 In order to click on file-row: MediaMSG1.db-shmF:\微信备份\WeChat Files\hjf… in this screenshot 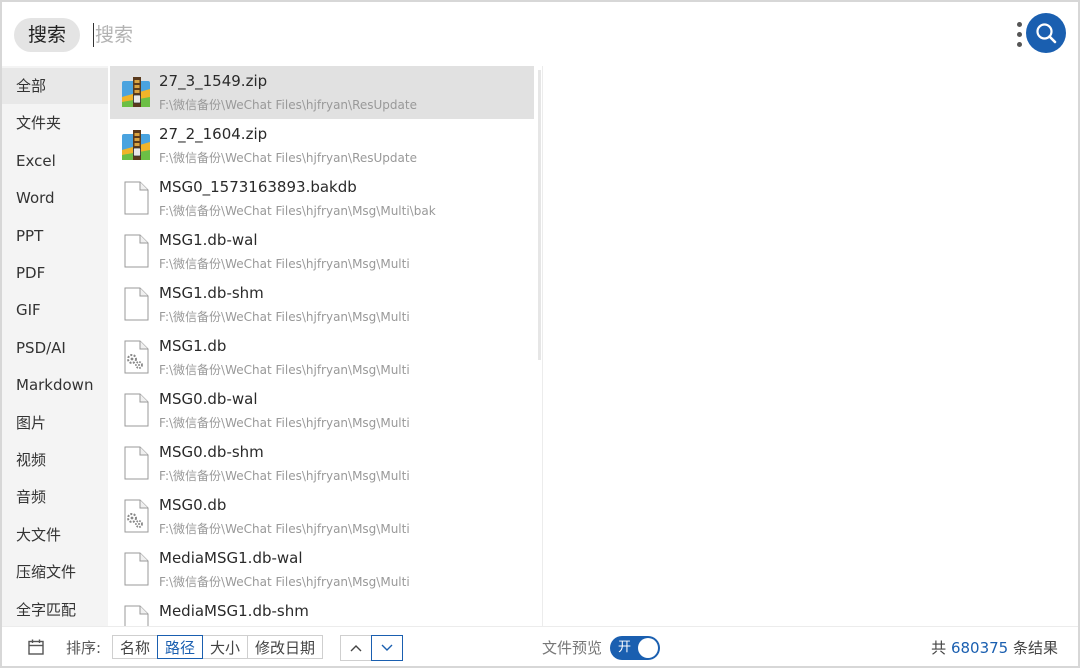, I will do `click(322, 611)`.